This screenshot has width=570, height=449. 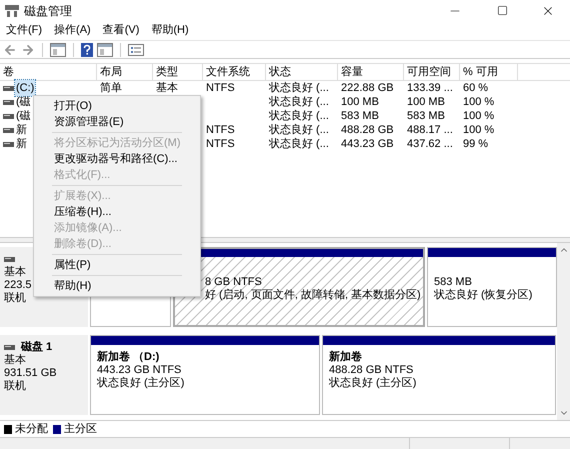 I want to click on column-header: 文件系统, so click(x=234, y=72).